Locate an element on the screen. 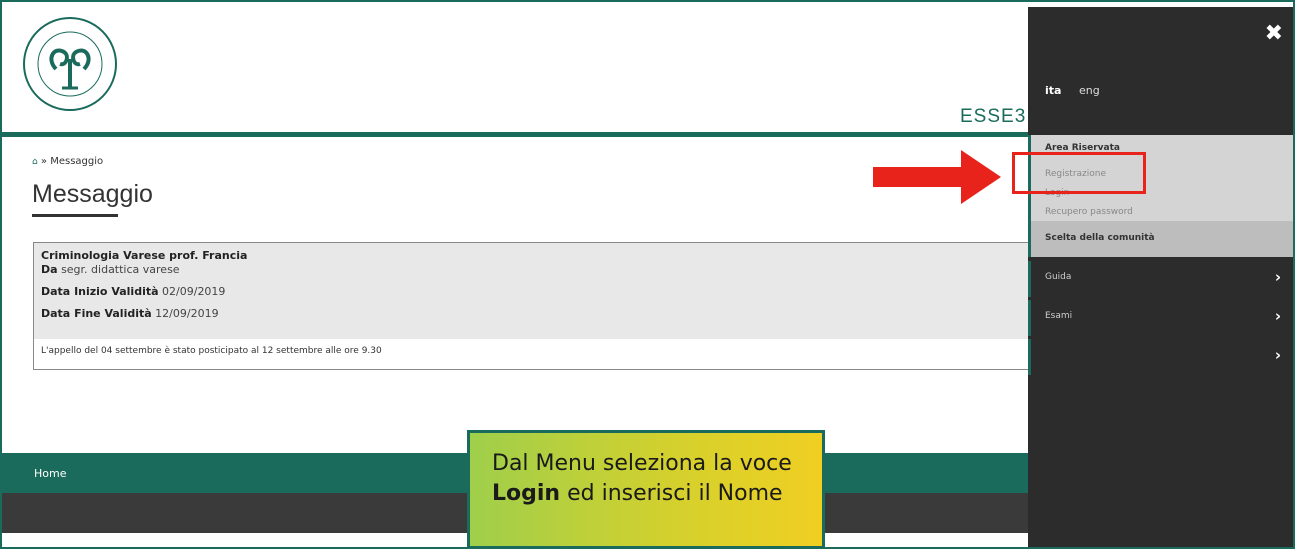 The image size is (1295, 549). menu-item-more: › is located at coordinates (1160, 357).